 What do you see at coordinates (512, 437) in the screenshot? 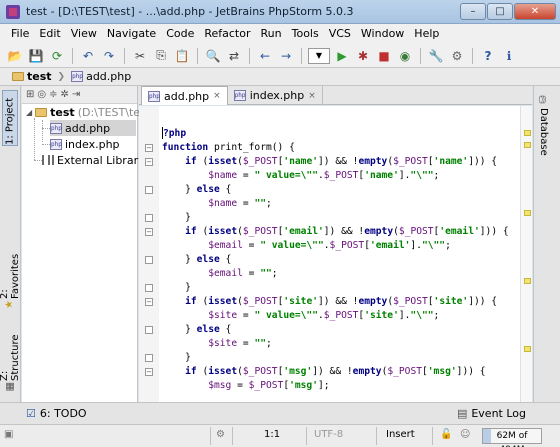
I see `memory-indicator: 62M of 494M` at bounding box center [512, 437].